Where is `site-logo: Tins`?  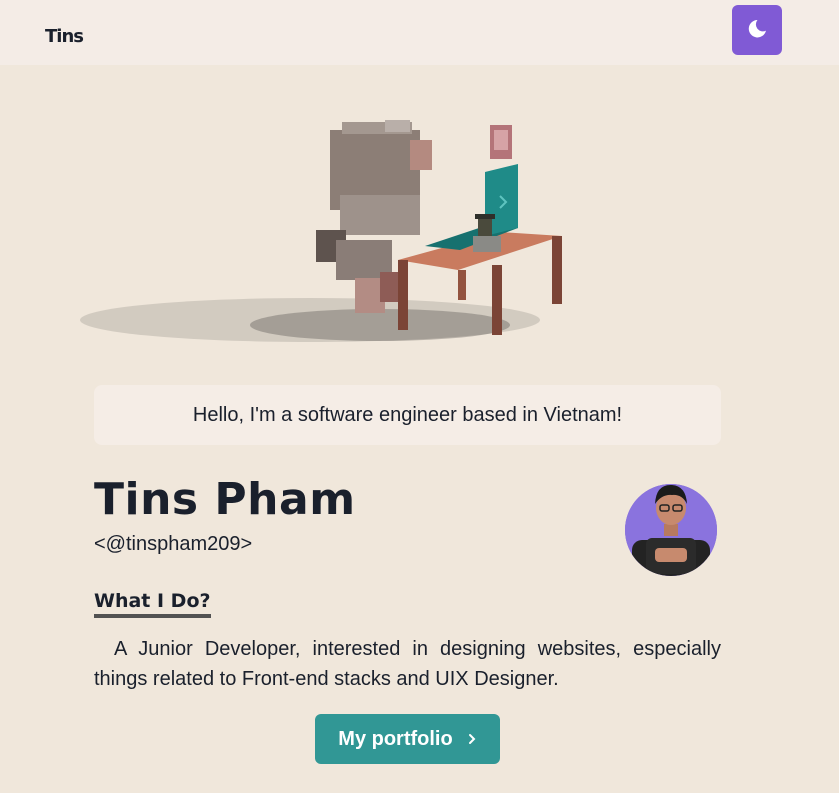 site-logo: Tins is located at coordinates (64, 36).